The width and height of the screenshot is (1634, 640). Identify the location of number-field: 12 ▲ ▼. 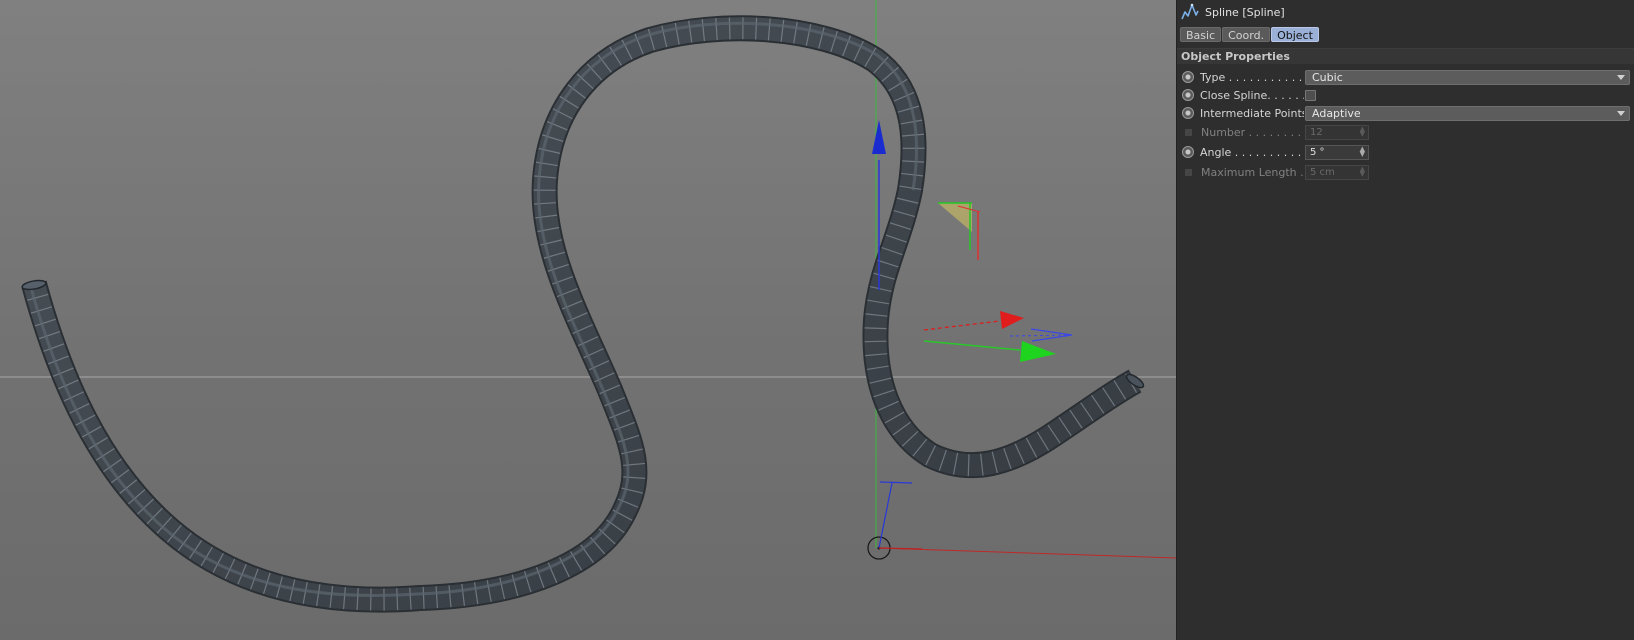
(1337, 132).